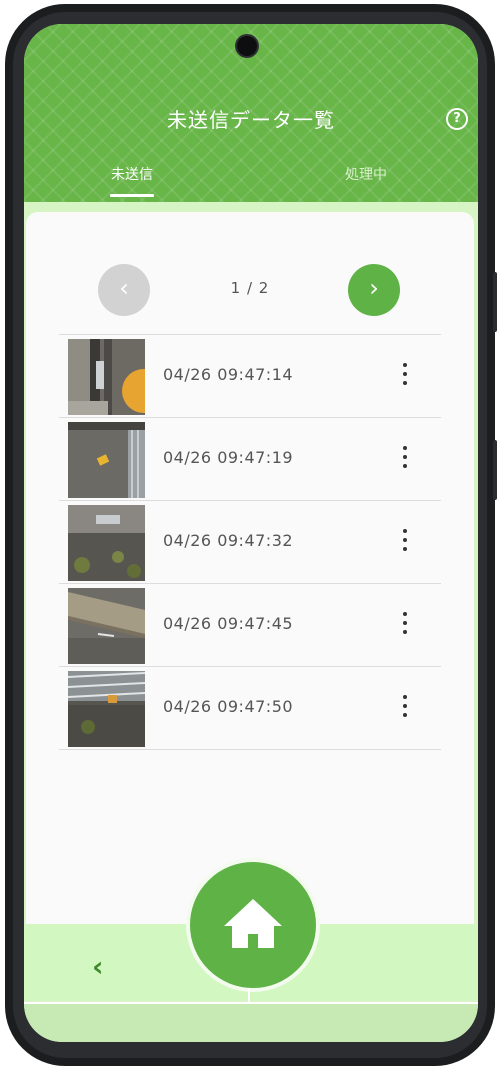 This screenshot has height=1073, width=503. Describe the element at coordinates (228, 623) in the screenshot. I see `item-timestamp: 04/26 09:47:45` at that location.